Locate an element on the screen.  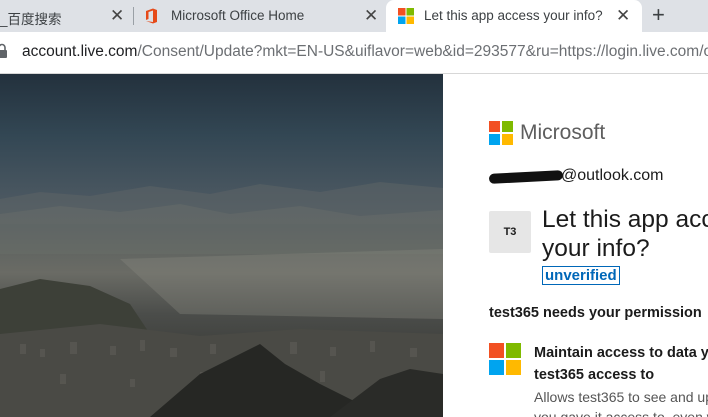
tab-separator is located at coordinates (133, 16).